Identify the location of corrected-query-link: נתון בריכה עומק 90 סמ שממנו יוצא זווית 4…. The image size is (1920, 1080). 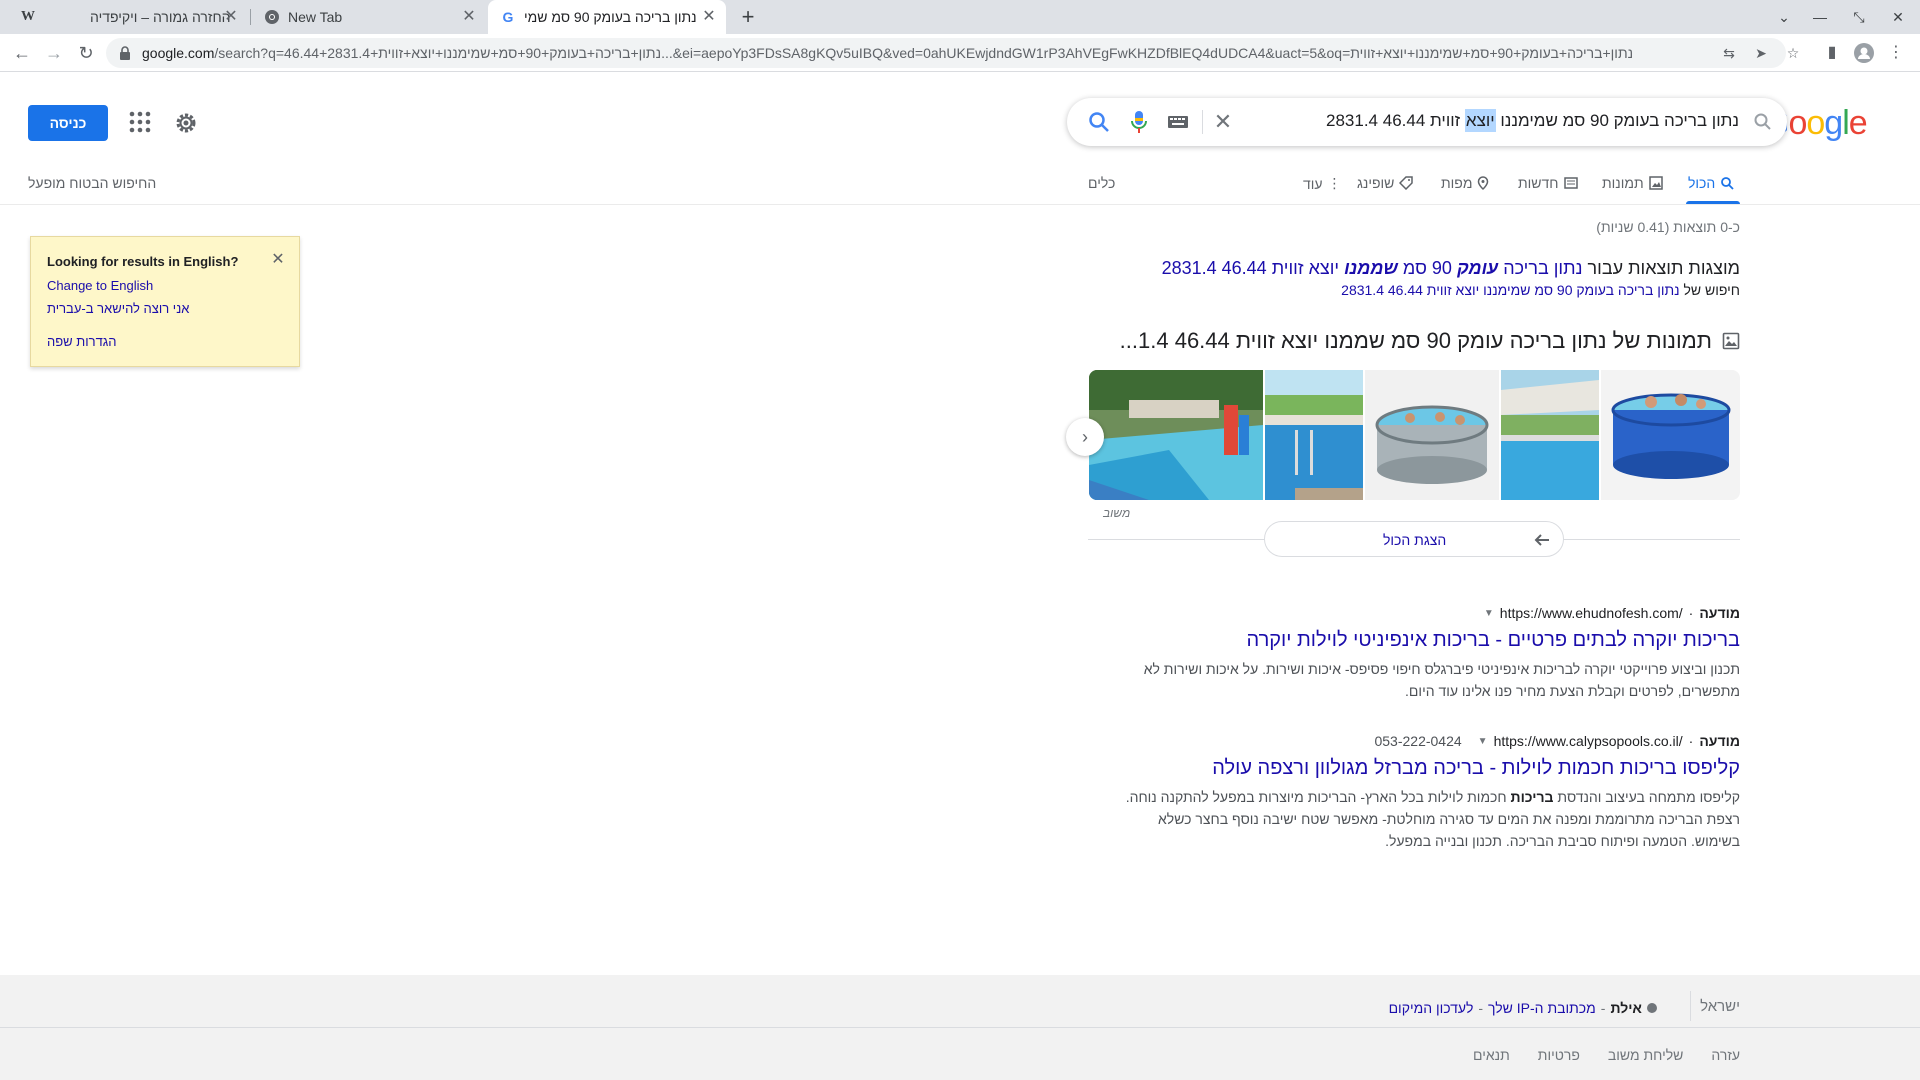
(1372, 268).